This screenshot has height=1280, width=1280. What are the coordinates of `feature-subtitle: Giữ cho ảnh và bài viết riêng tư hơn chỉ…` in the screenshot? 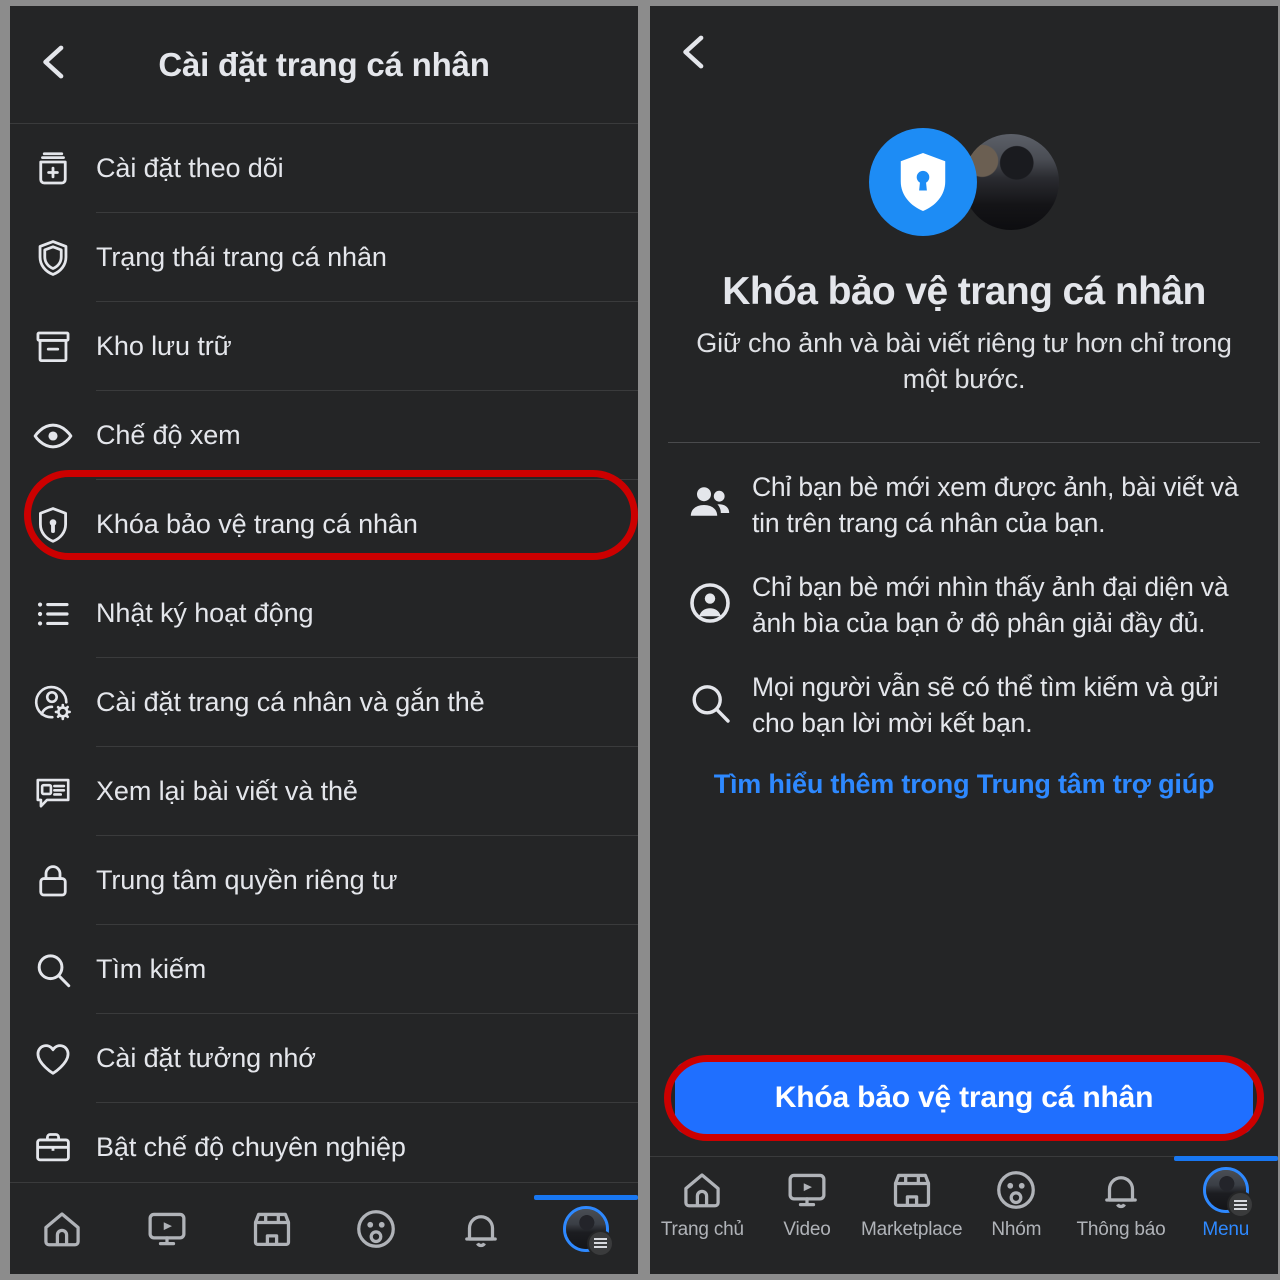 It's located at (964, 361).